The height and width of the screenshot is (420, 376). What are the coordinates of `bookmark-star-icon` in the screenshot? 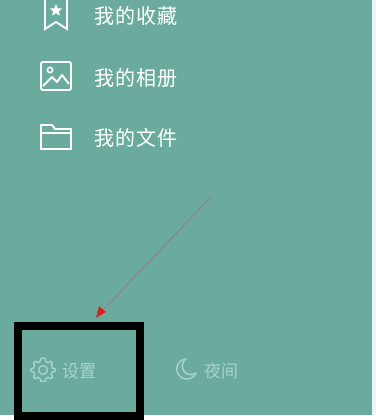 It's located at (56, 15).